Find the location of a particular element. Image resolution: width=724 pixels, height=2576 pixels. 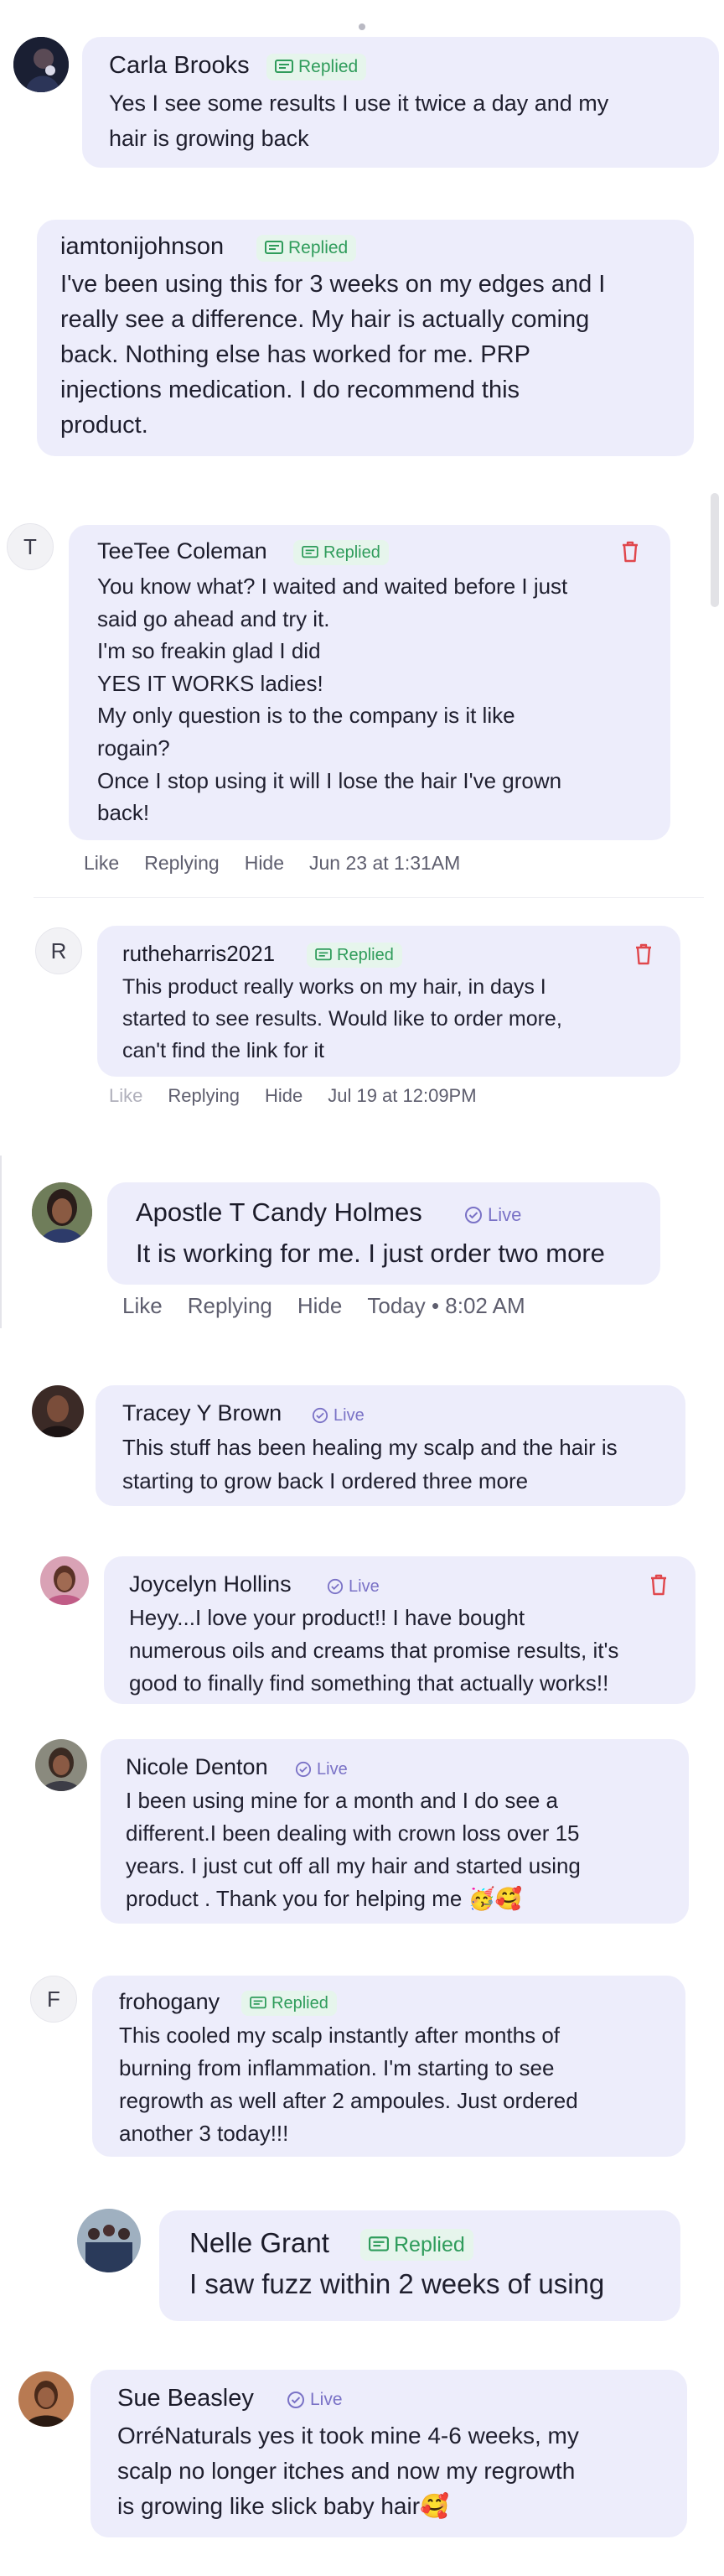

comment-actions: Like Replying Hide Today • 8:02 AM is located at coordinates (336, 1306).